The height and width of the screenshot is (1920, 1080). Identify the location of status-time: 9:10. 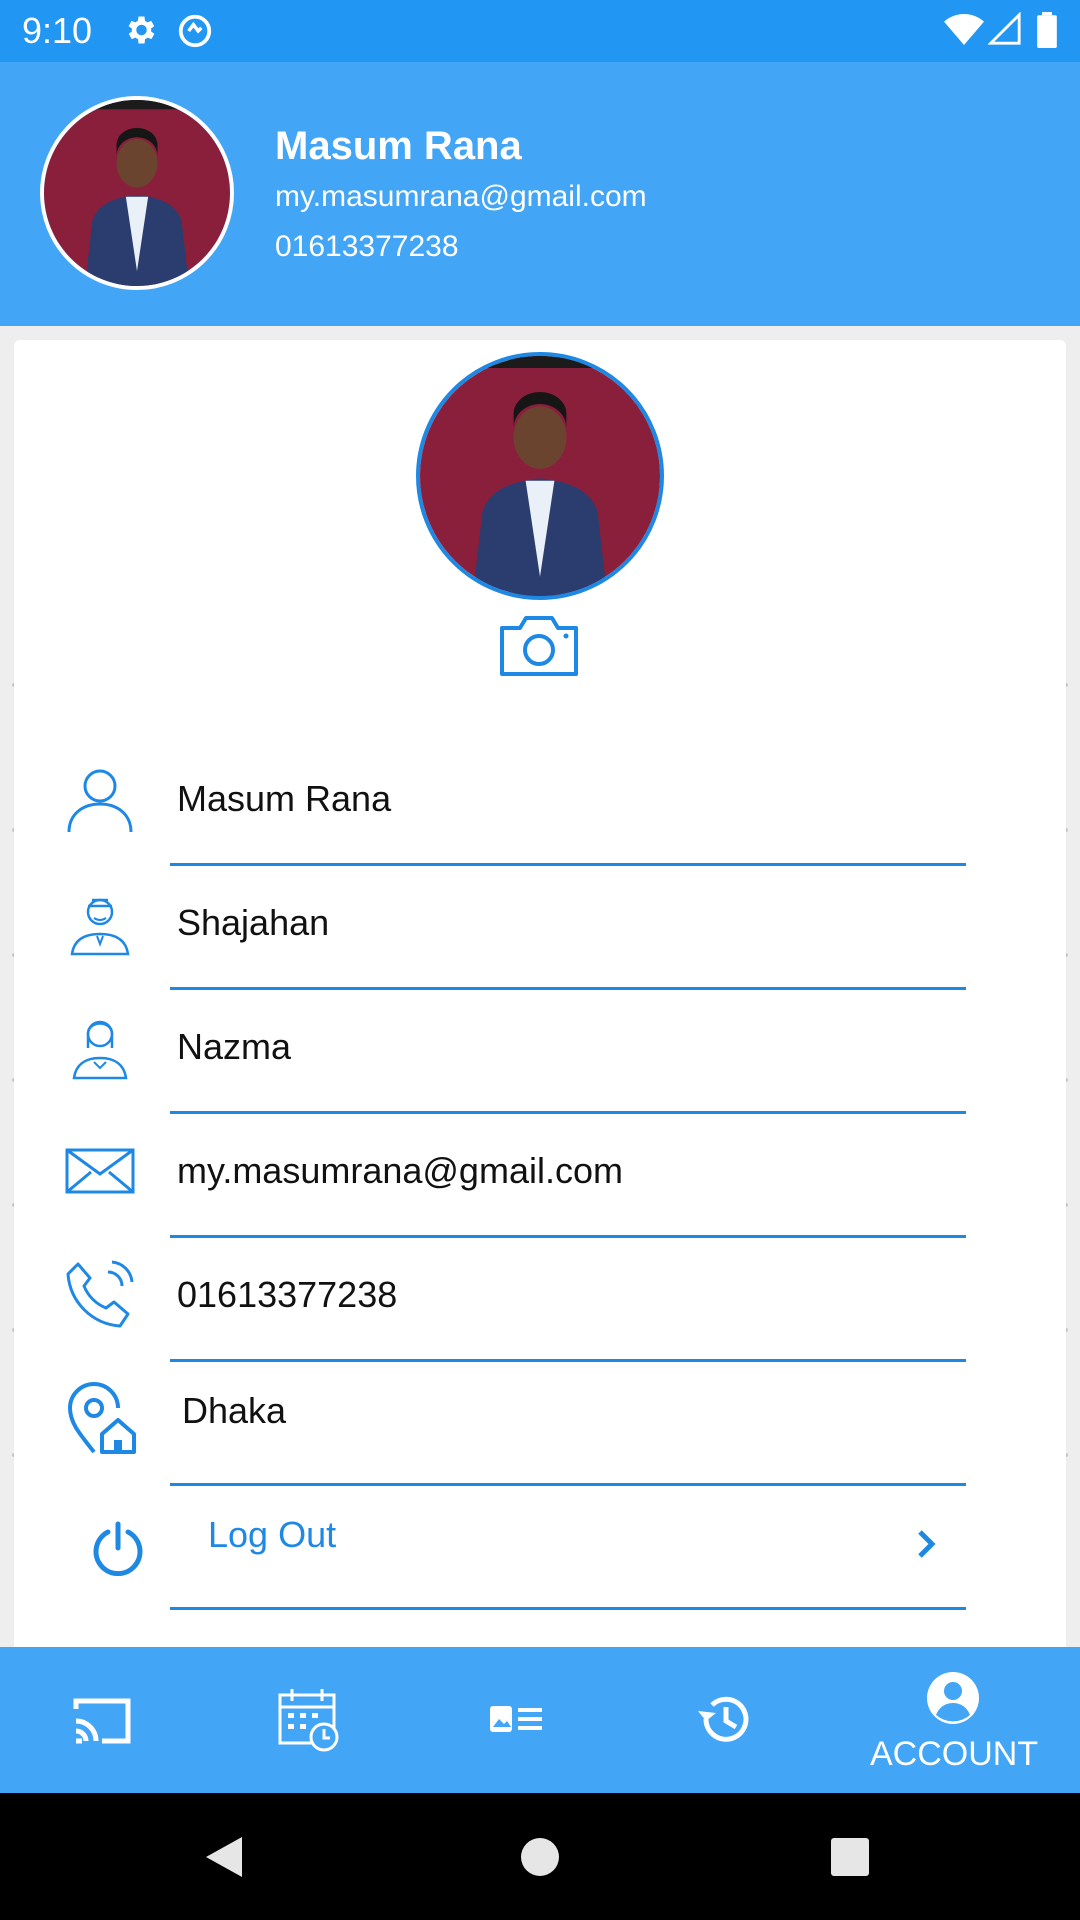
(57, 30).